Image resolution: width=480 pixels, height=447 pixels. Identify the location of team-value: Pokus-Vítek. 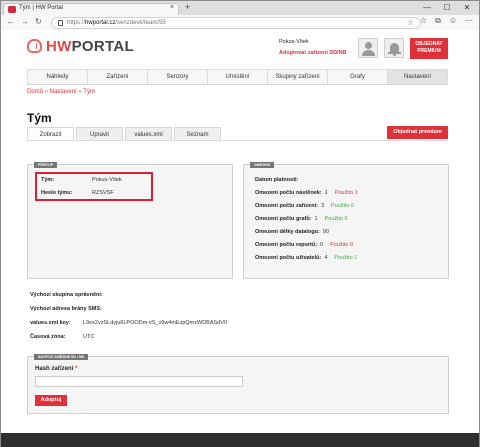
(107, 180).